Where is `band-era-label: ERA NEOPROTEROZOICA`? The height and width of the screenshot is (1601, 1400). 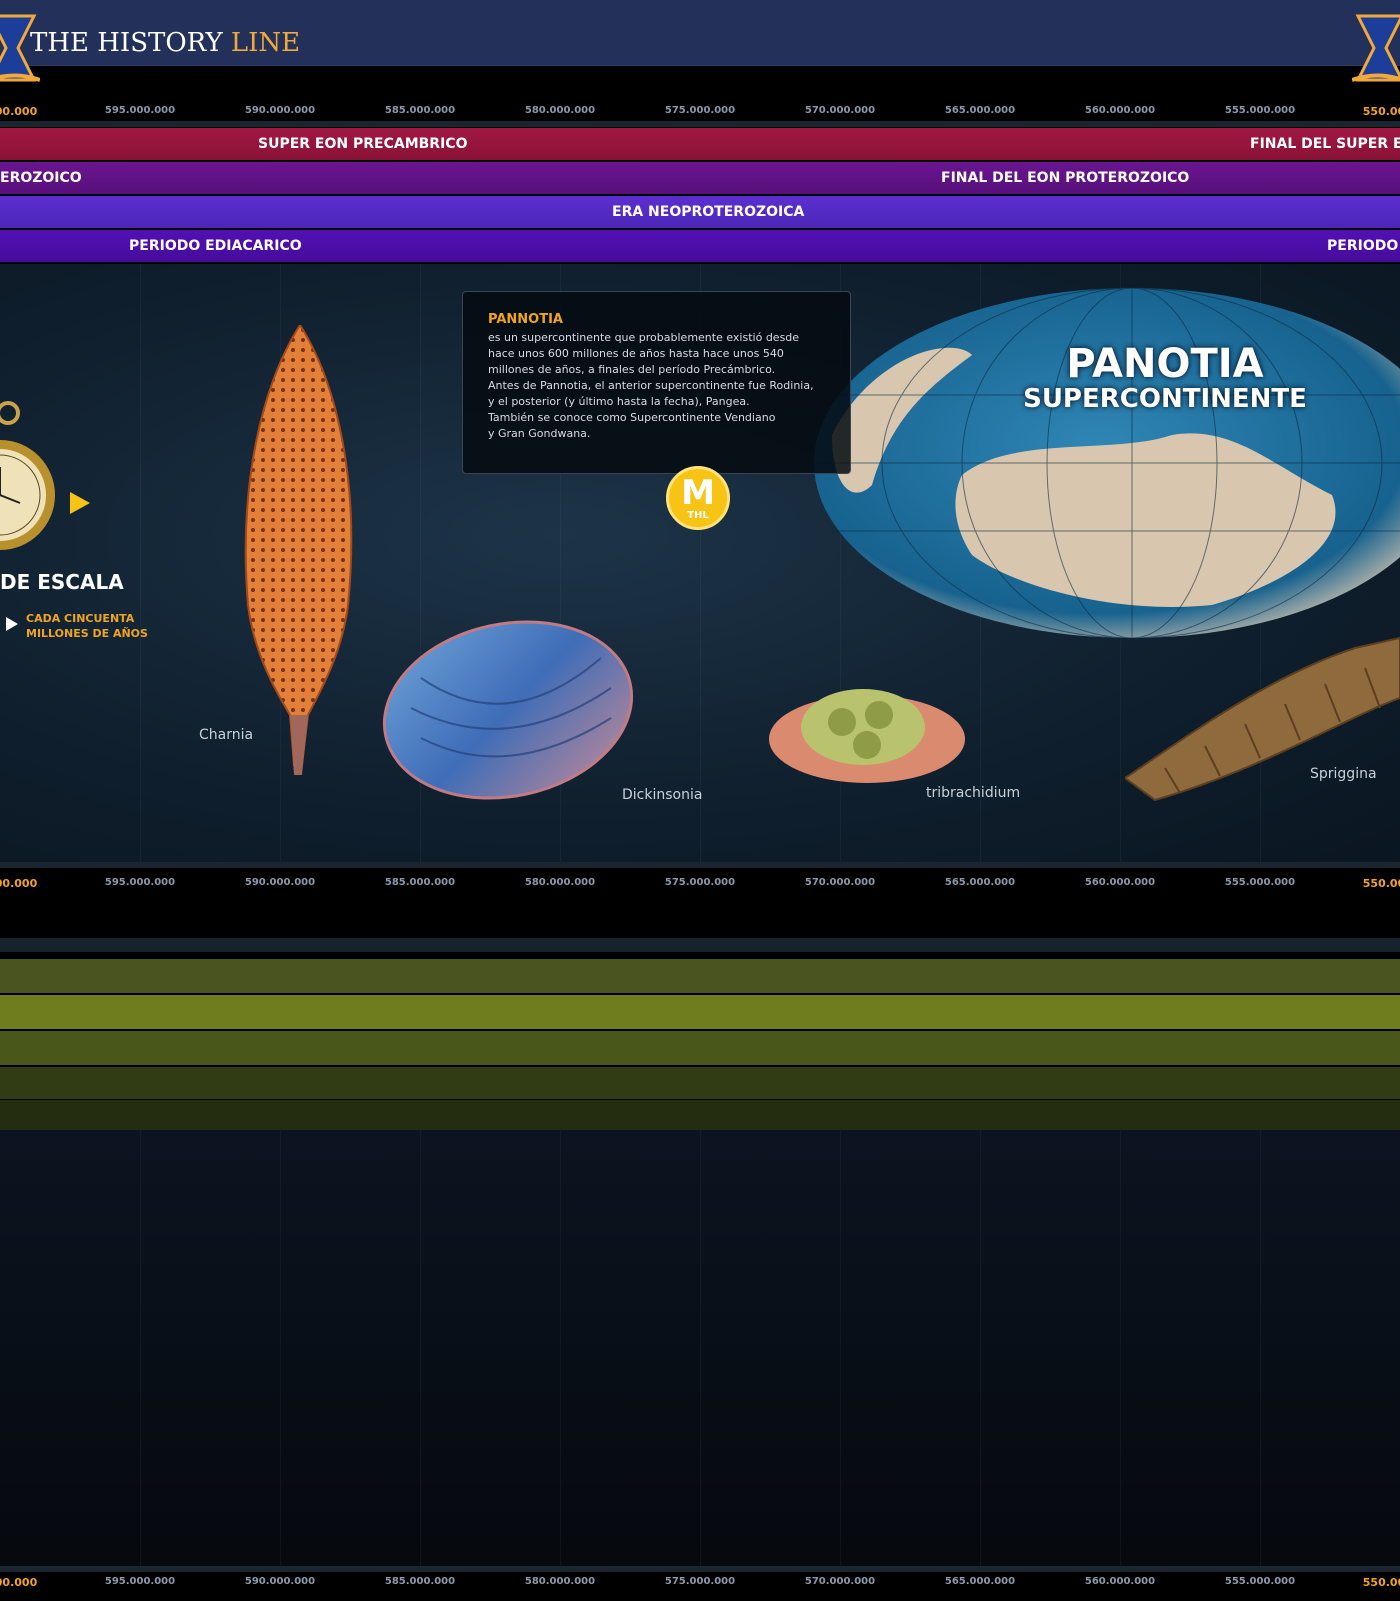
band-era-label: ERA NEOPROTEROZOICA is located at coordinates (708, 212).